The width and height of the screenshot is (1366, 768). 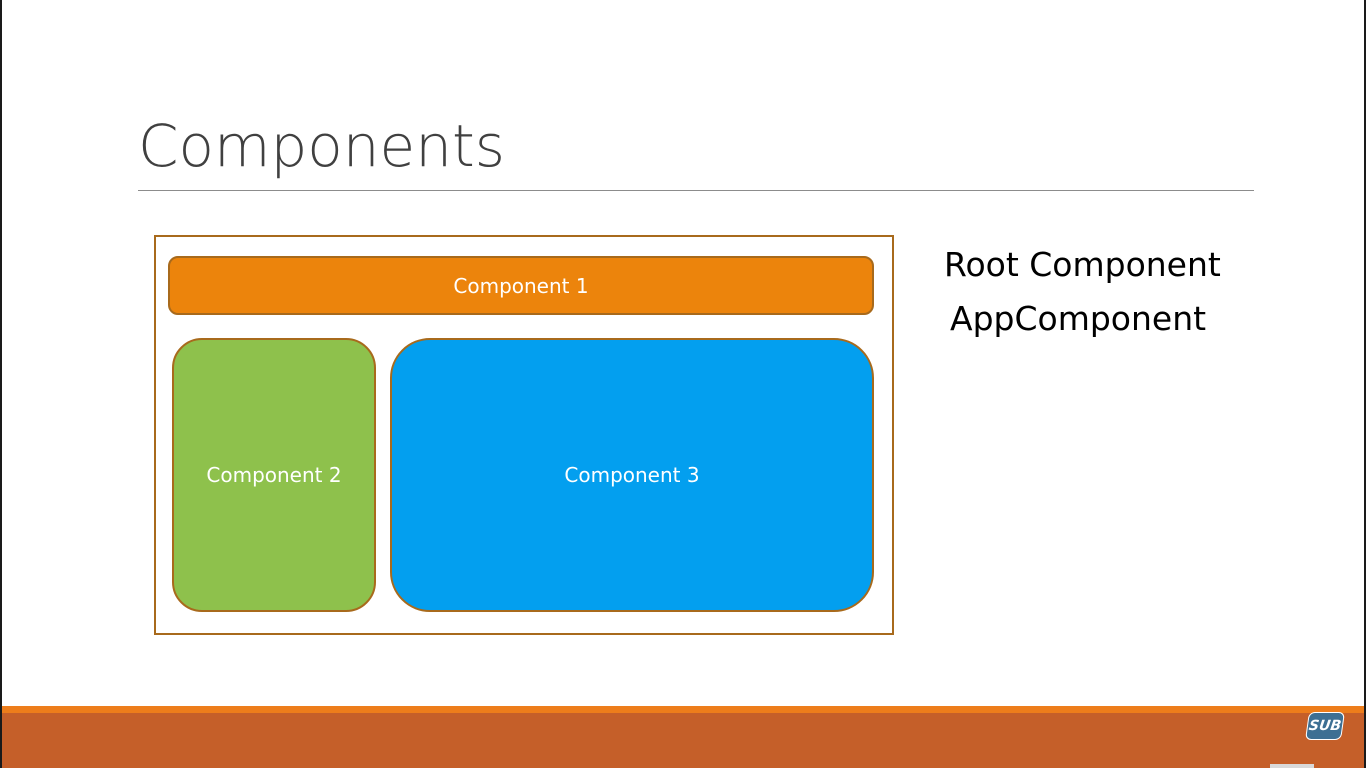 What do you see at coordinates (1292, 766) in the screenshot?
I see `bottom-strip` at bounding box center [1292, 766].